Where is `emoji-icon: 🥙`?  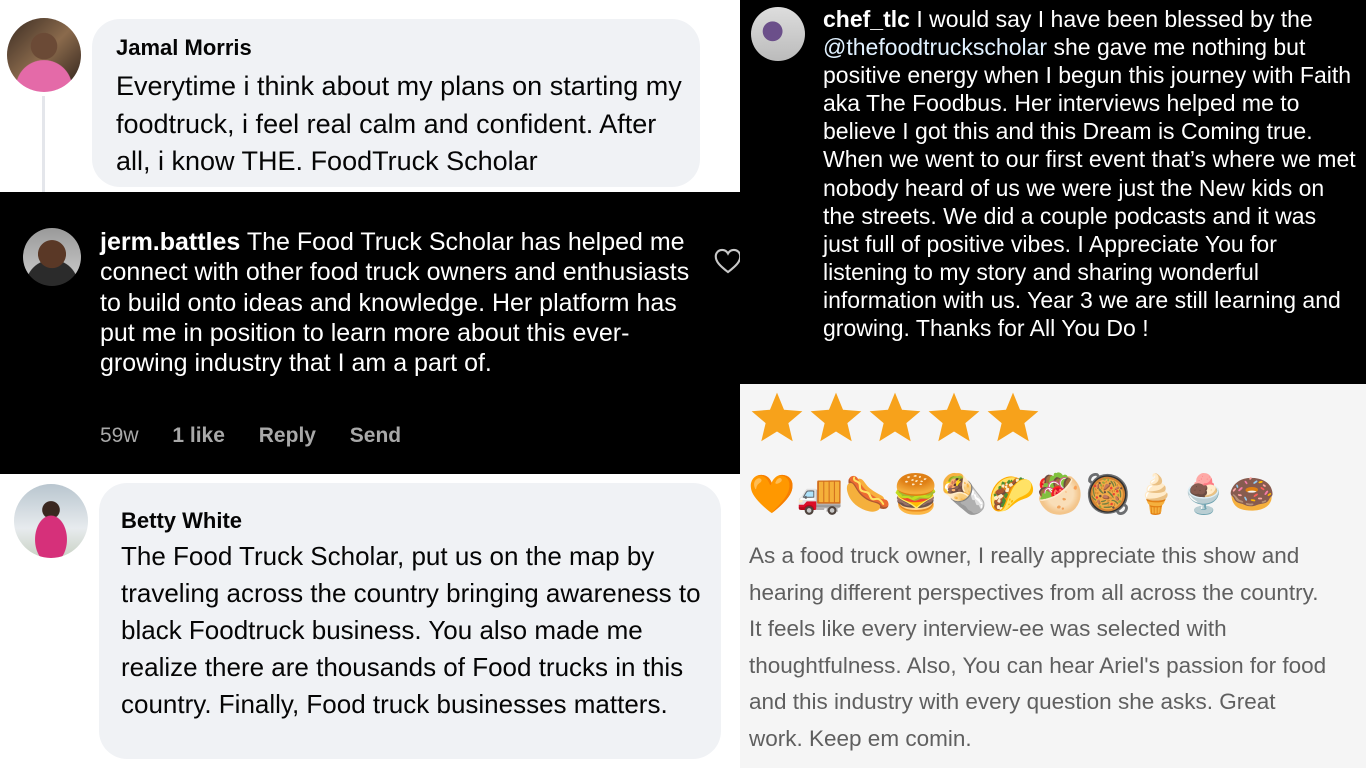
emoji-icon: 🥙 is located at coordinates (1060, 495).